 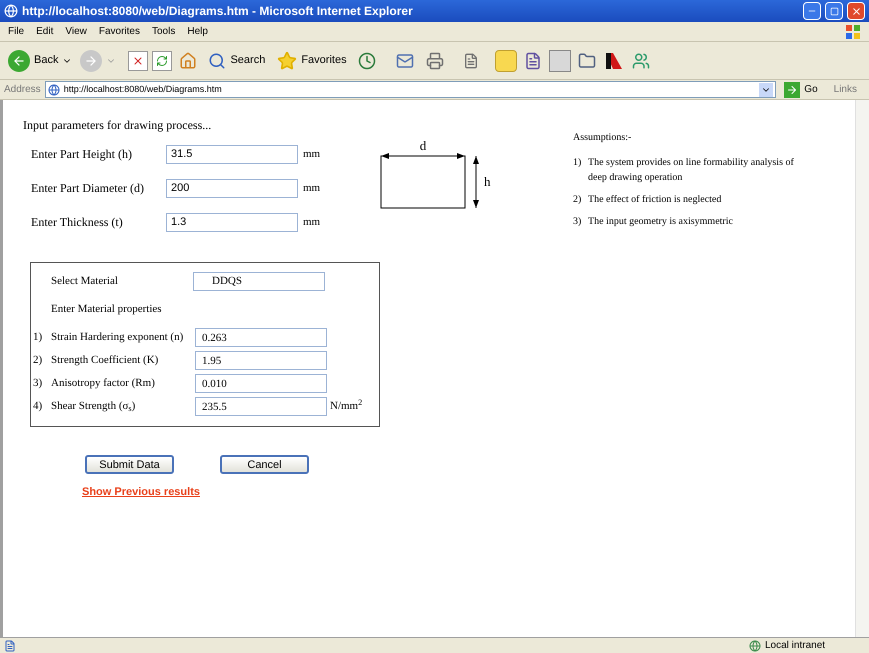 What do you see at coordinates (853, 32) in the screenshot?
I see `windows-logo-icon` at bounding box center [853, 32].